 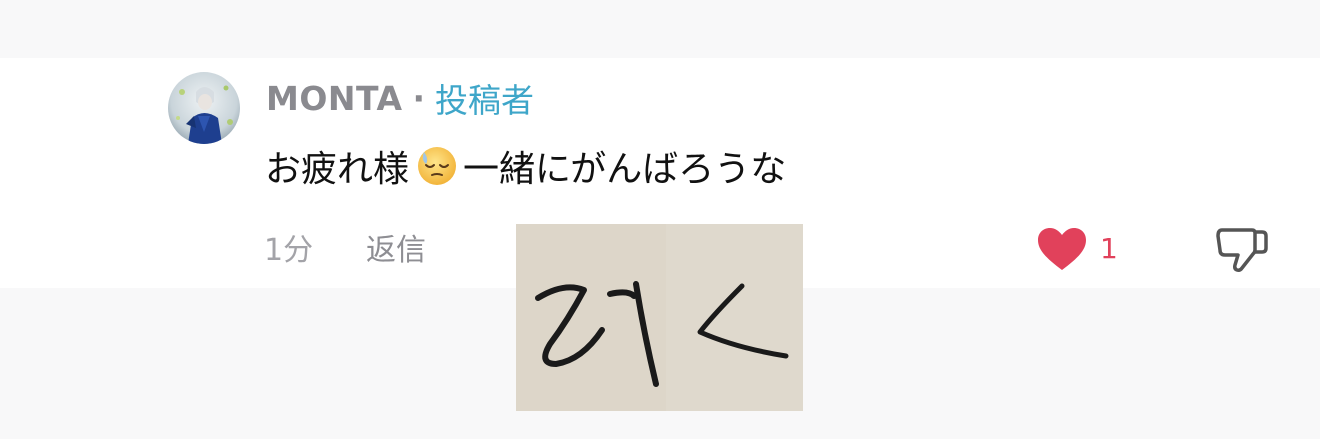 I want to click on reply-button: 返信, so click(x=396, y=247).